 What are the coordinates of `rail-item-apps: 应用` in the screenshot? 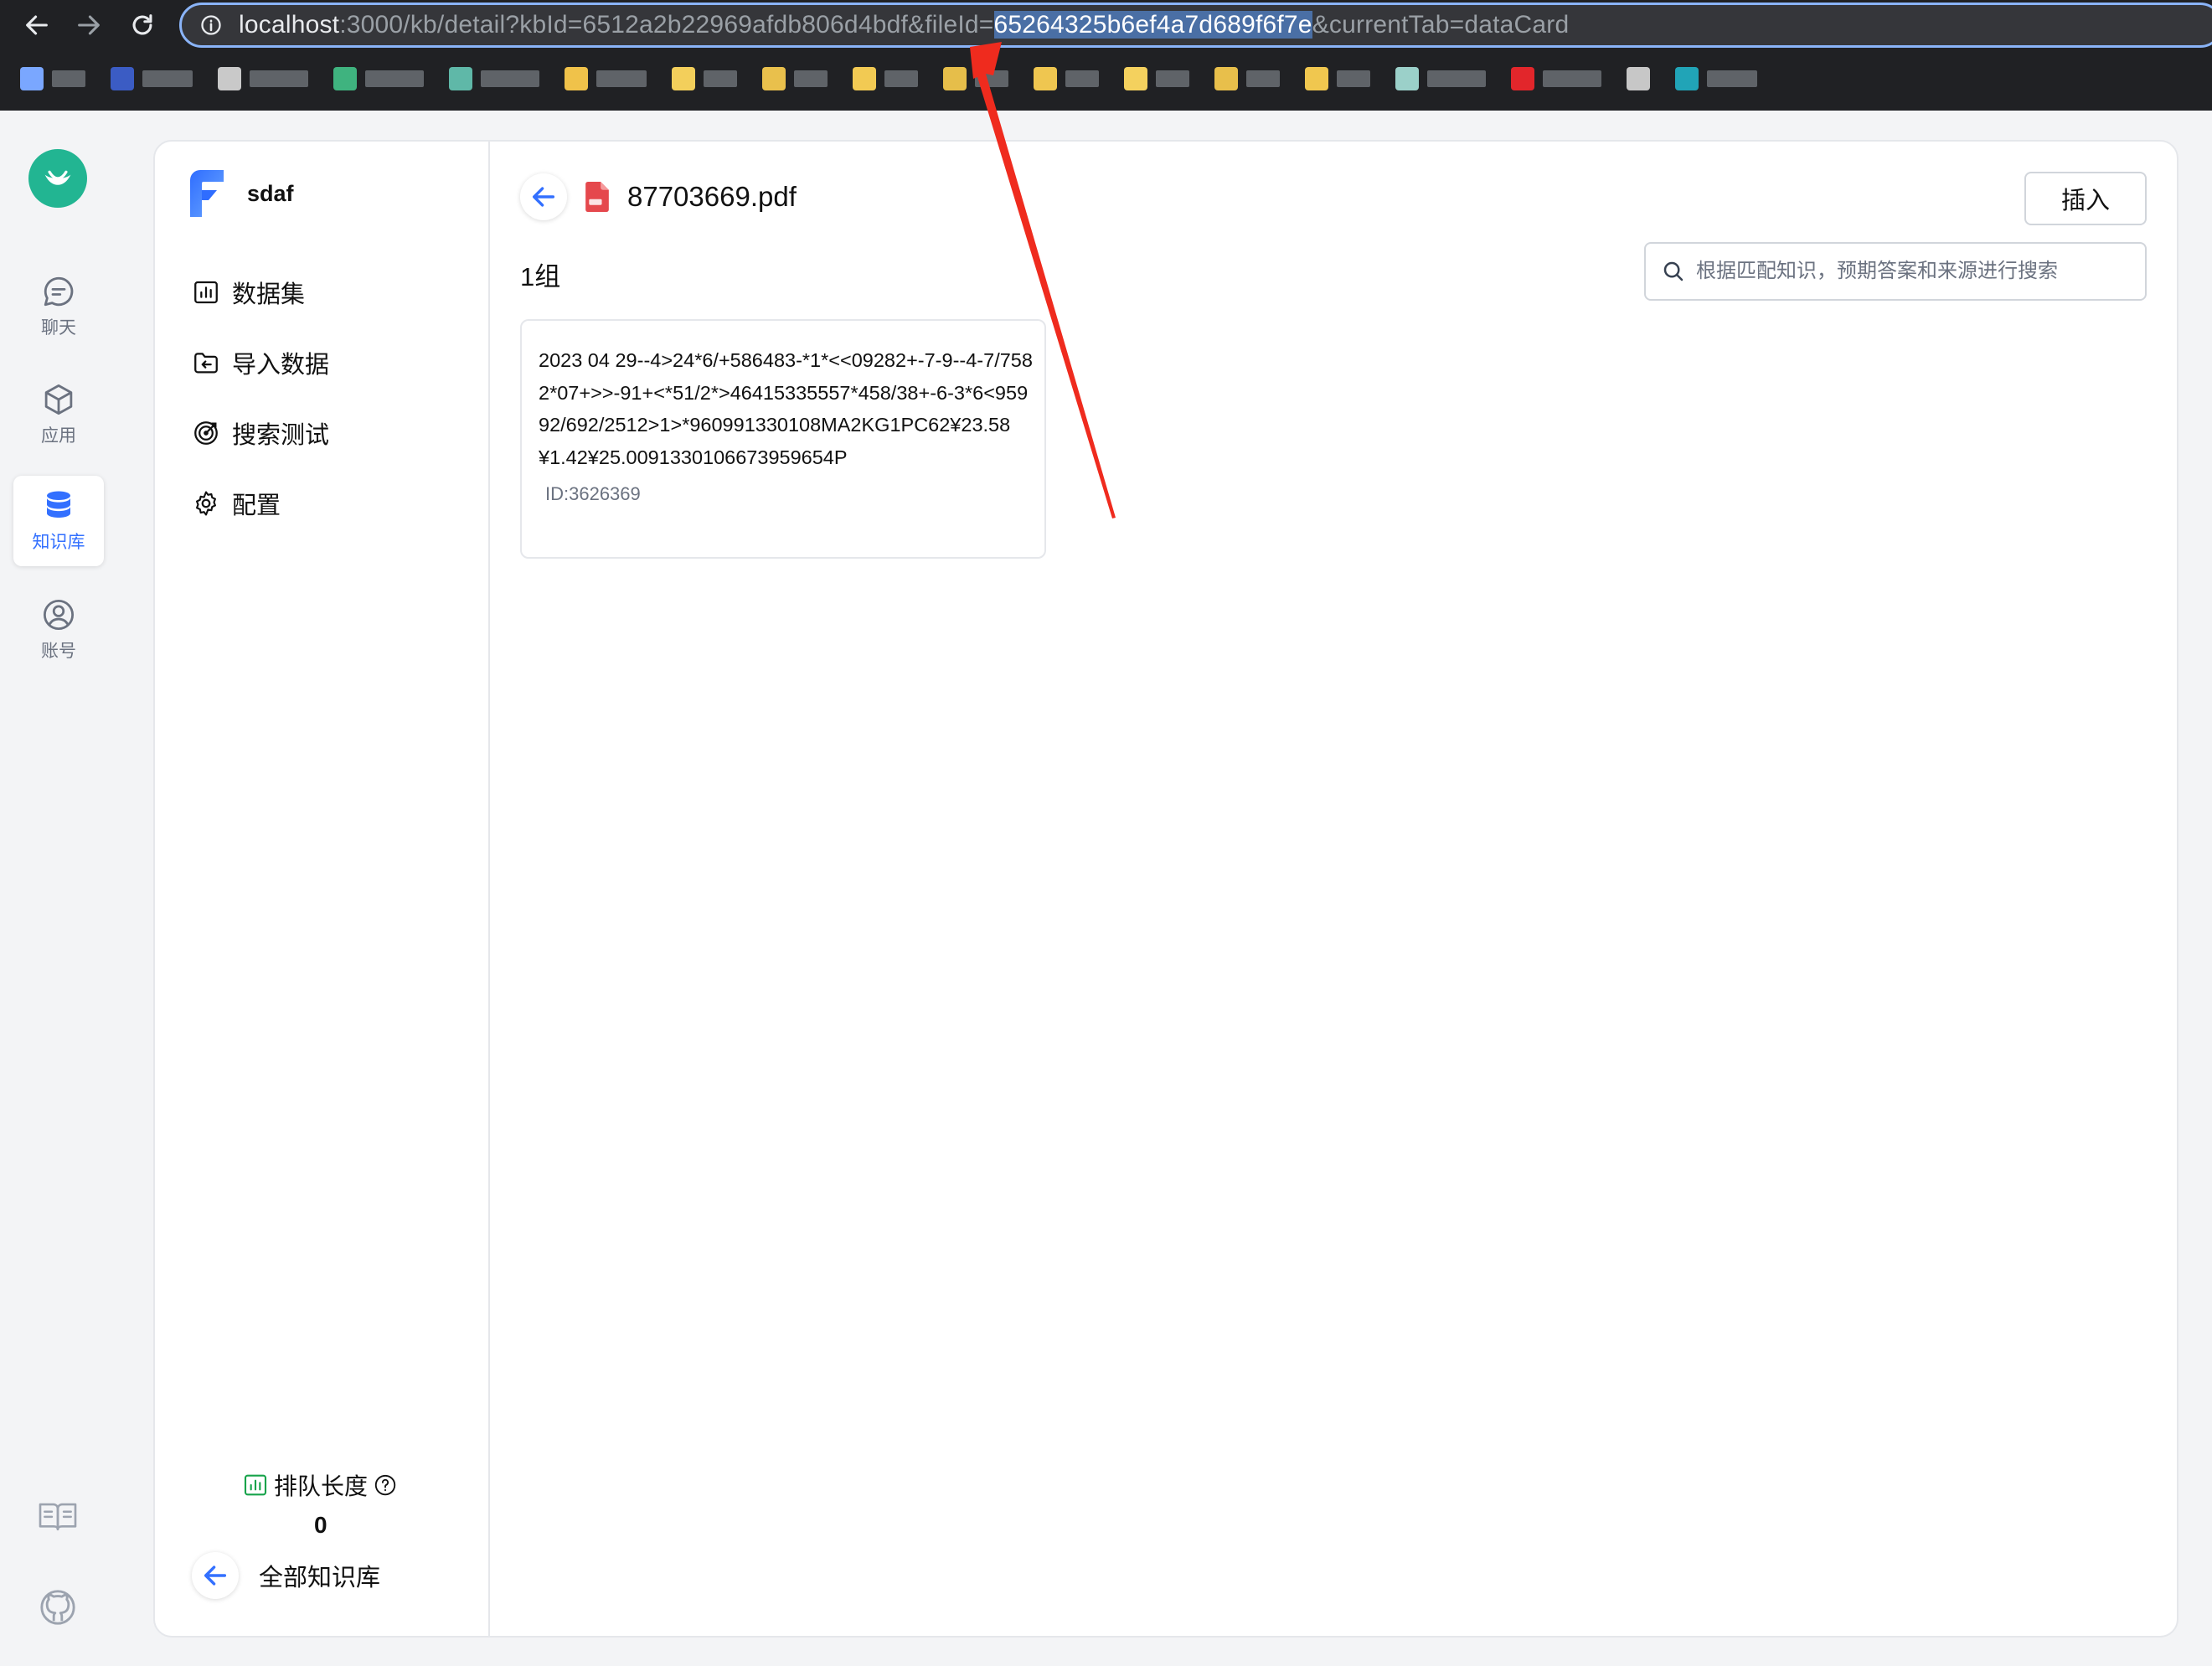 It's located at (58, 415).